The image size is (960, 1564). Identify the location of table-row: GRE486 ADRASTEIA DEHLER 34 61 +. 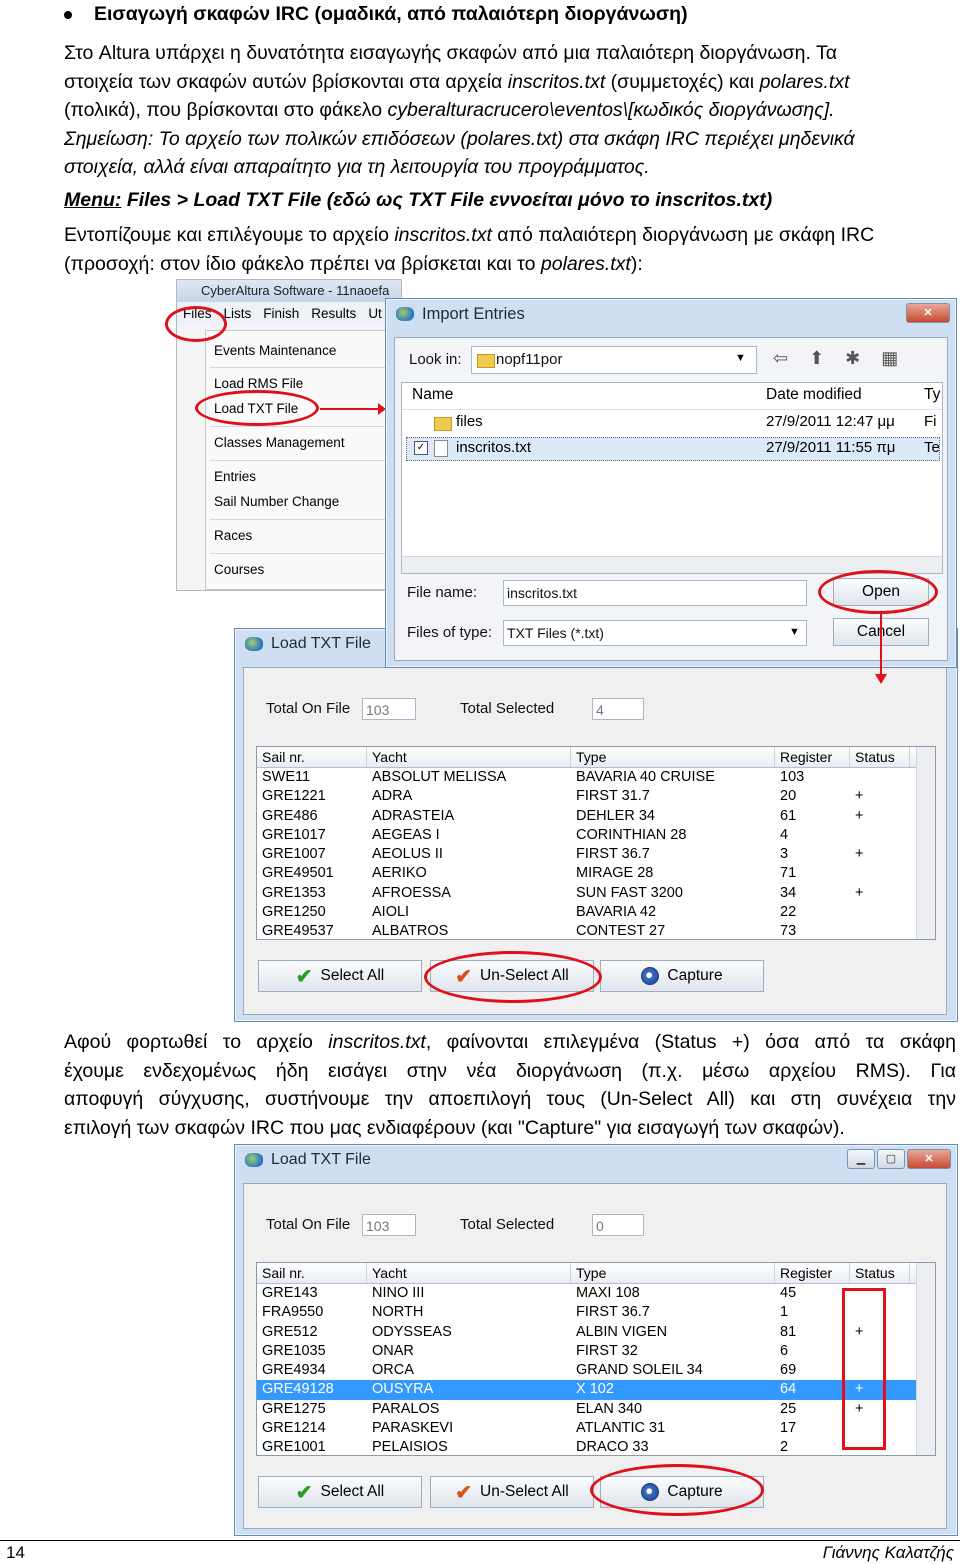
(596, 816).